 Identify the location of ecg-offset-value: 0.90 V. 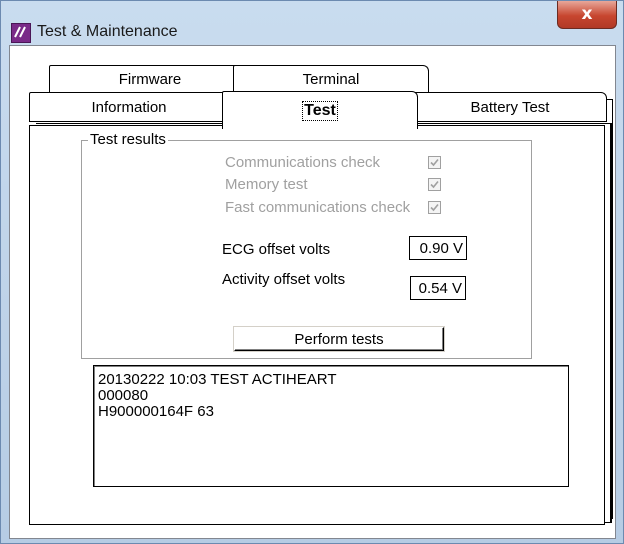
(438, 248).